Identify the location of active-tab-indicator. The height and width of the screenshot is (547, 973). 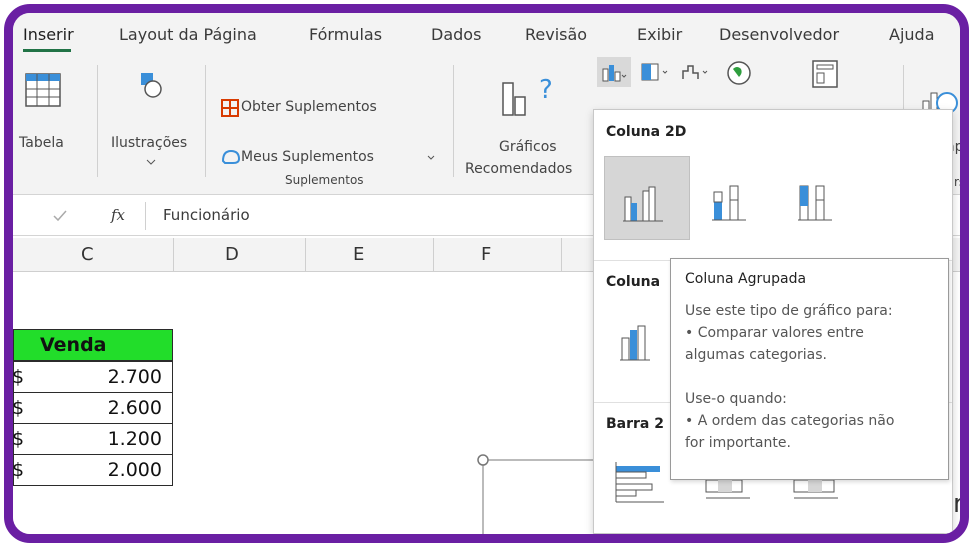
(47, 50).